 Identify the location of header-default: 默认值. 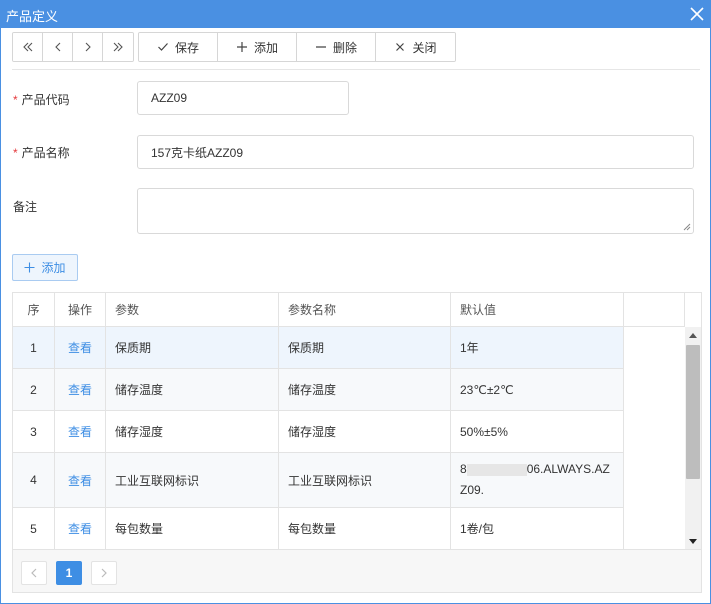
(537, 309).